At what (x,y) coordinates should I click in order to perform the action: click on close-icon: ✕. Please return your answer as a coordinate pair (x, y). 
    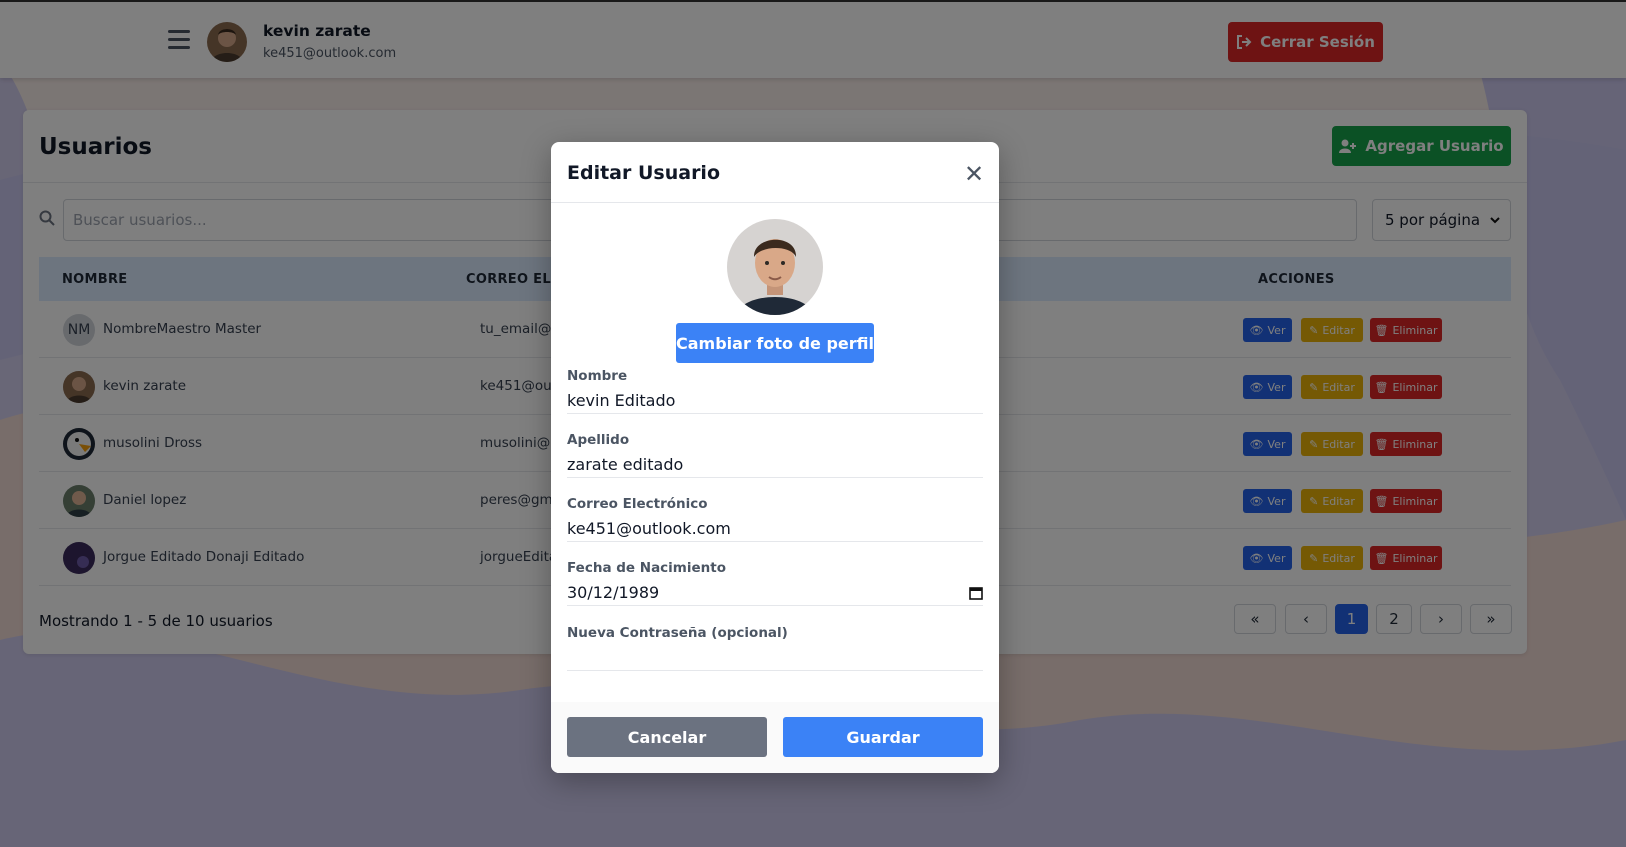
    Looking at the image, I should click on (974, 174).